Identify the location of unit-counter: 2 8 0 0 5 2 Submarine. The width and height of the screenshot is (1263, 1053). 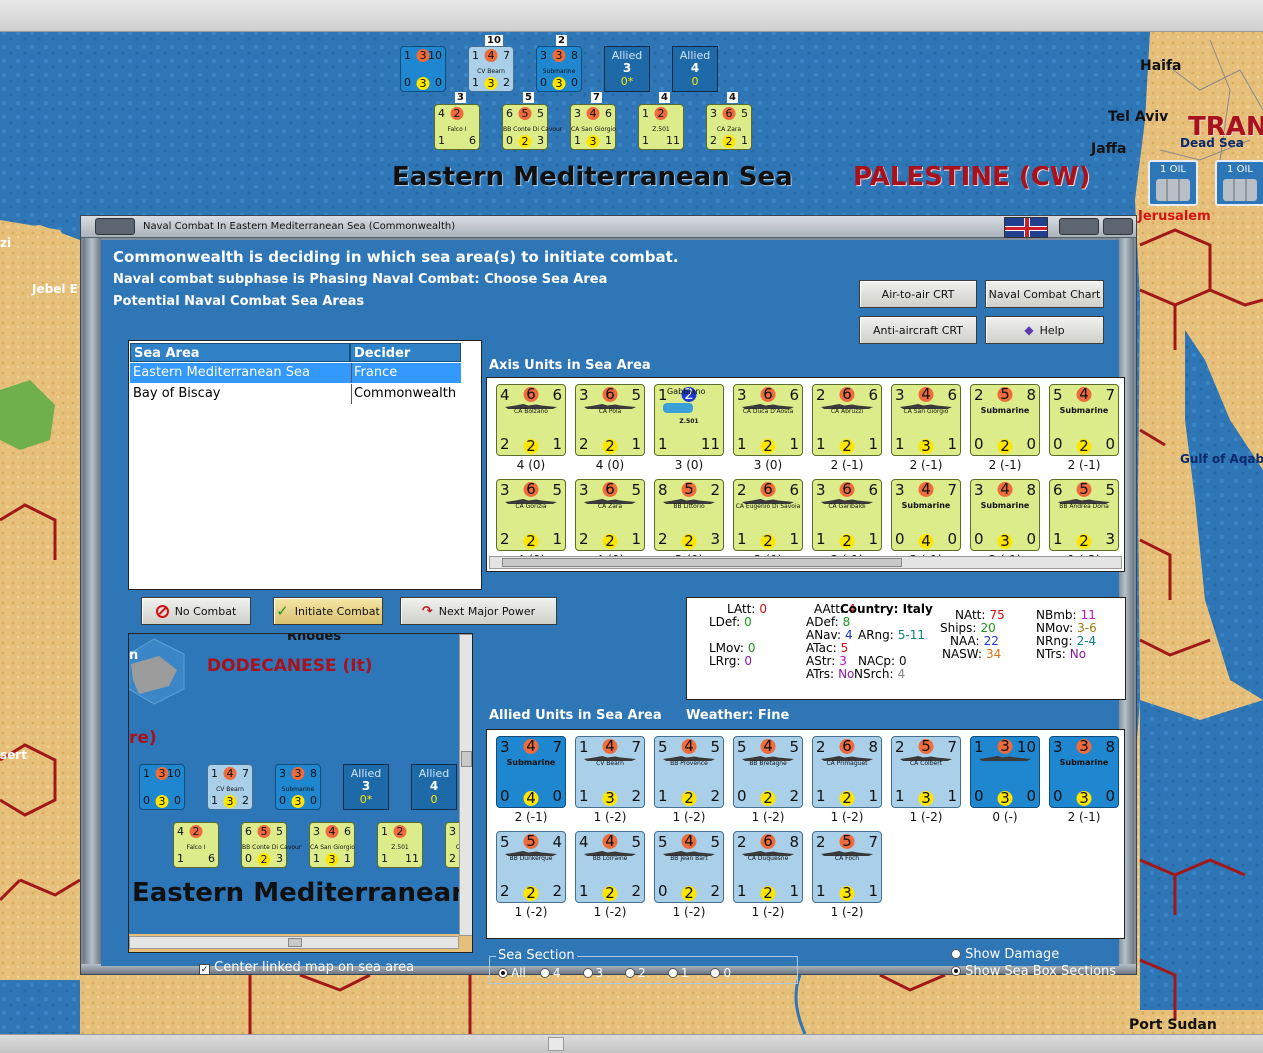
(1005, 420).